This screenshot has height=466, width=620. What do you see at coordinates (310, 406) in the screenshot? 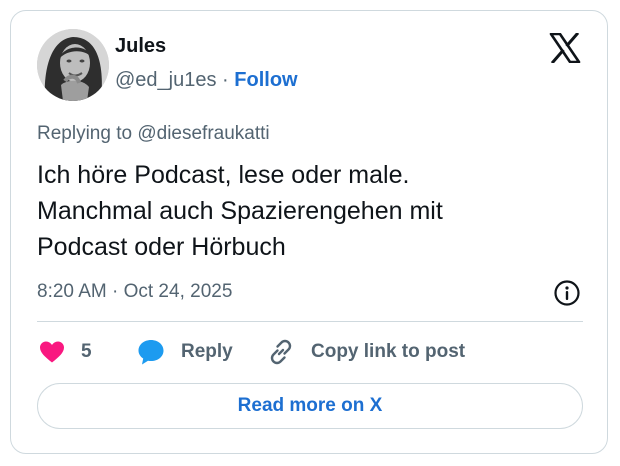
I see `read-more-button: Read more on X` at bounding box center [310, 406].